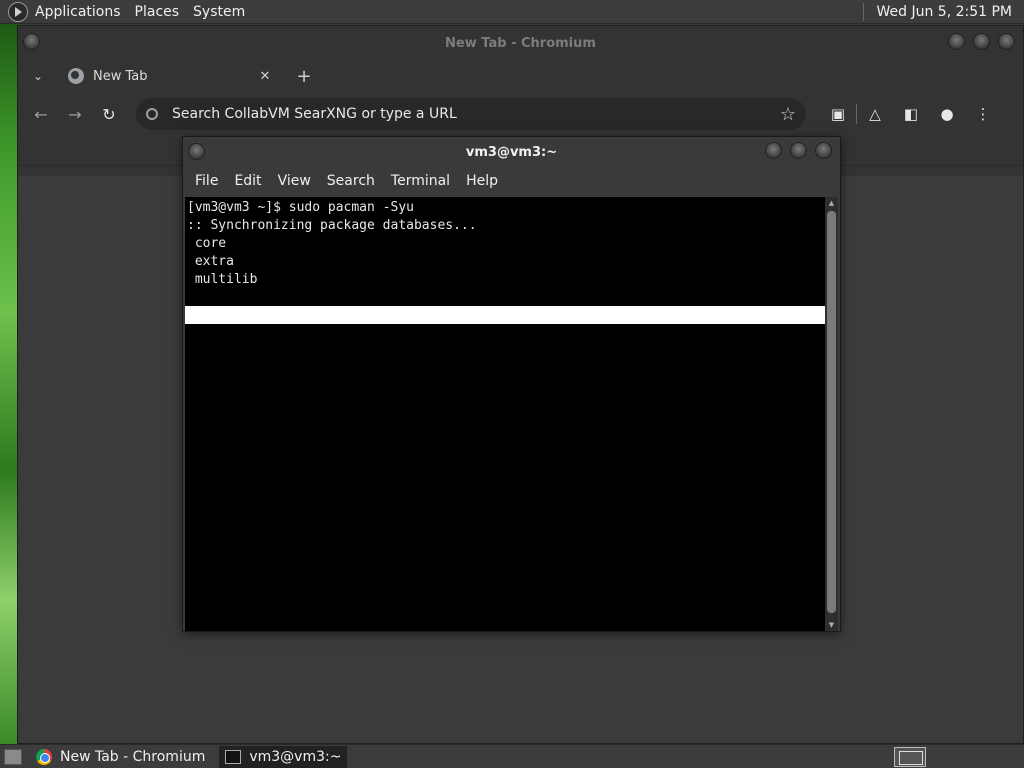  What do you see at coordinates (247, 181) in the screenshot?
I see `menu-edit: Edit` at bounding box center [247, 181].